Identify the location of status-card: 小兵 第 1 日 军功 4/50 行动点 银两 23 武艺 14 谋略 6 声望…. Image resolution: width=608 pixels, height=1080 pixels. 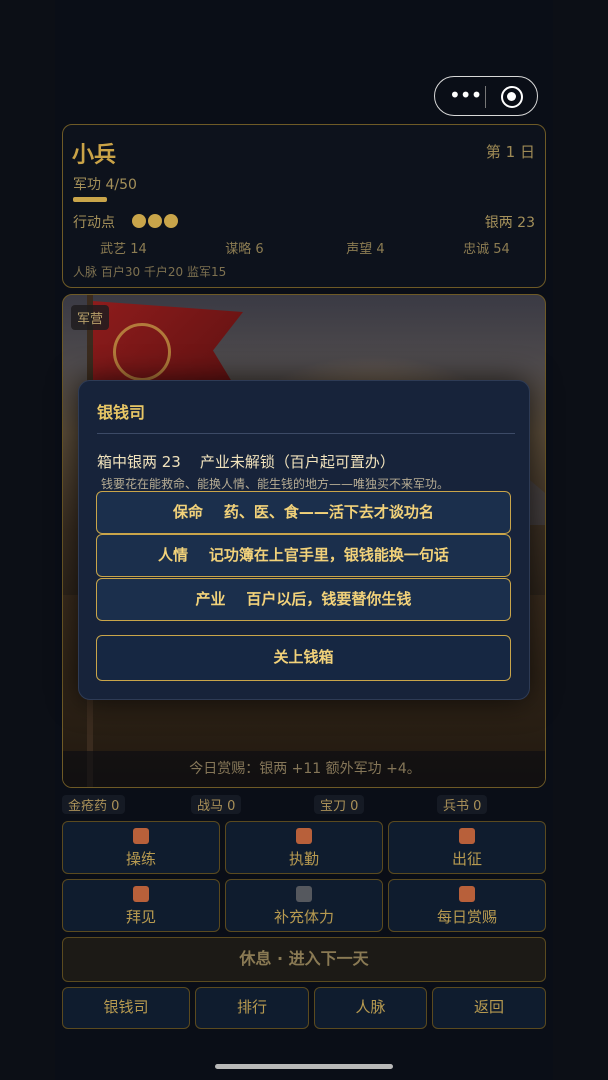
(304, 206).